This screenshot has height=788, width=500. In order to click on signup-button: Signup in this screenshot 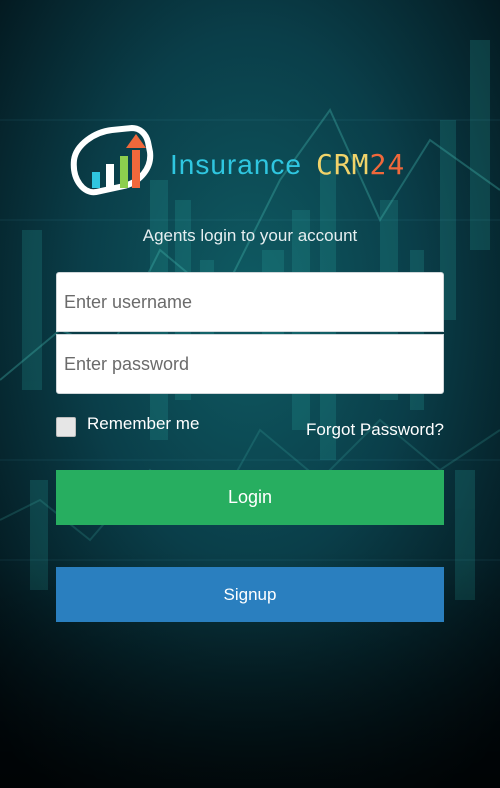, I will do `click(250, 594)`.